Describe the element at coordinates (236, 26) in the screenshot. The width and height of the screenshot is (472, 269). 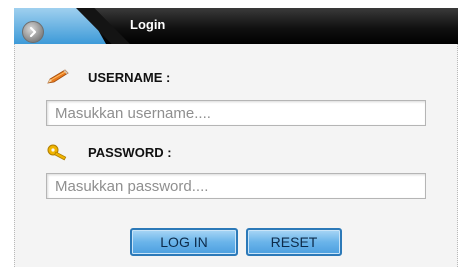
I see `login-header` at that location.